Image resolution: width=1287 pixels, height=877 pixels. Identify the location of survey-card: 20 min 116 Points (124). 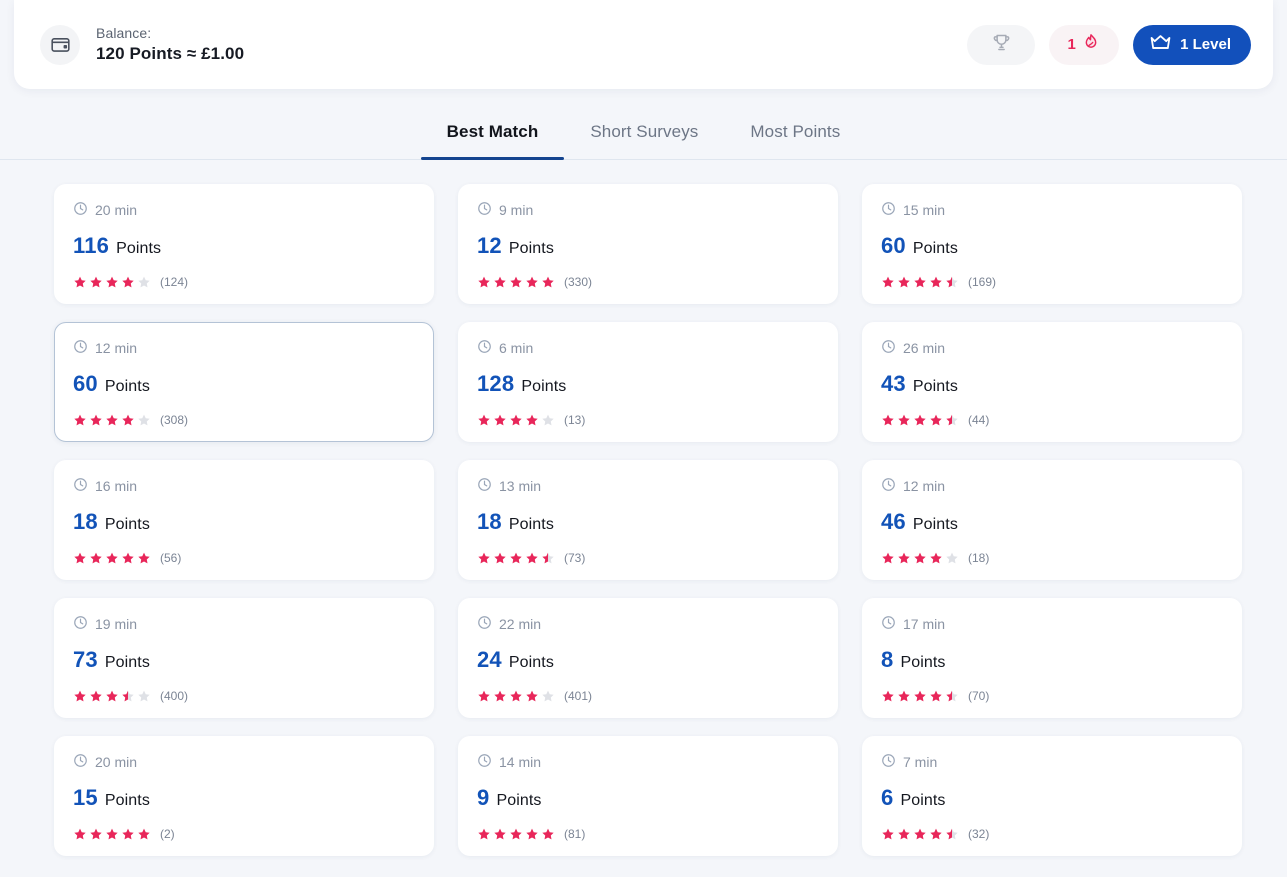
(244, 244).